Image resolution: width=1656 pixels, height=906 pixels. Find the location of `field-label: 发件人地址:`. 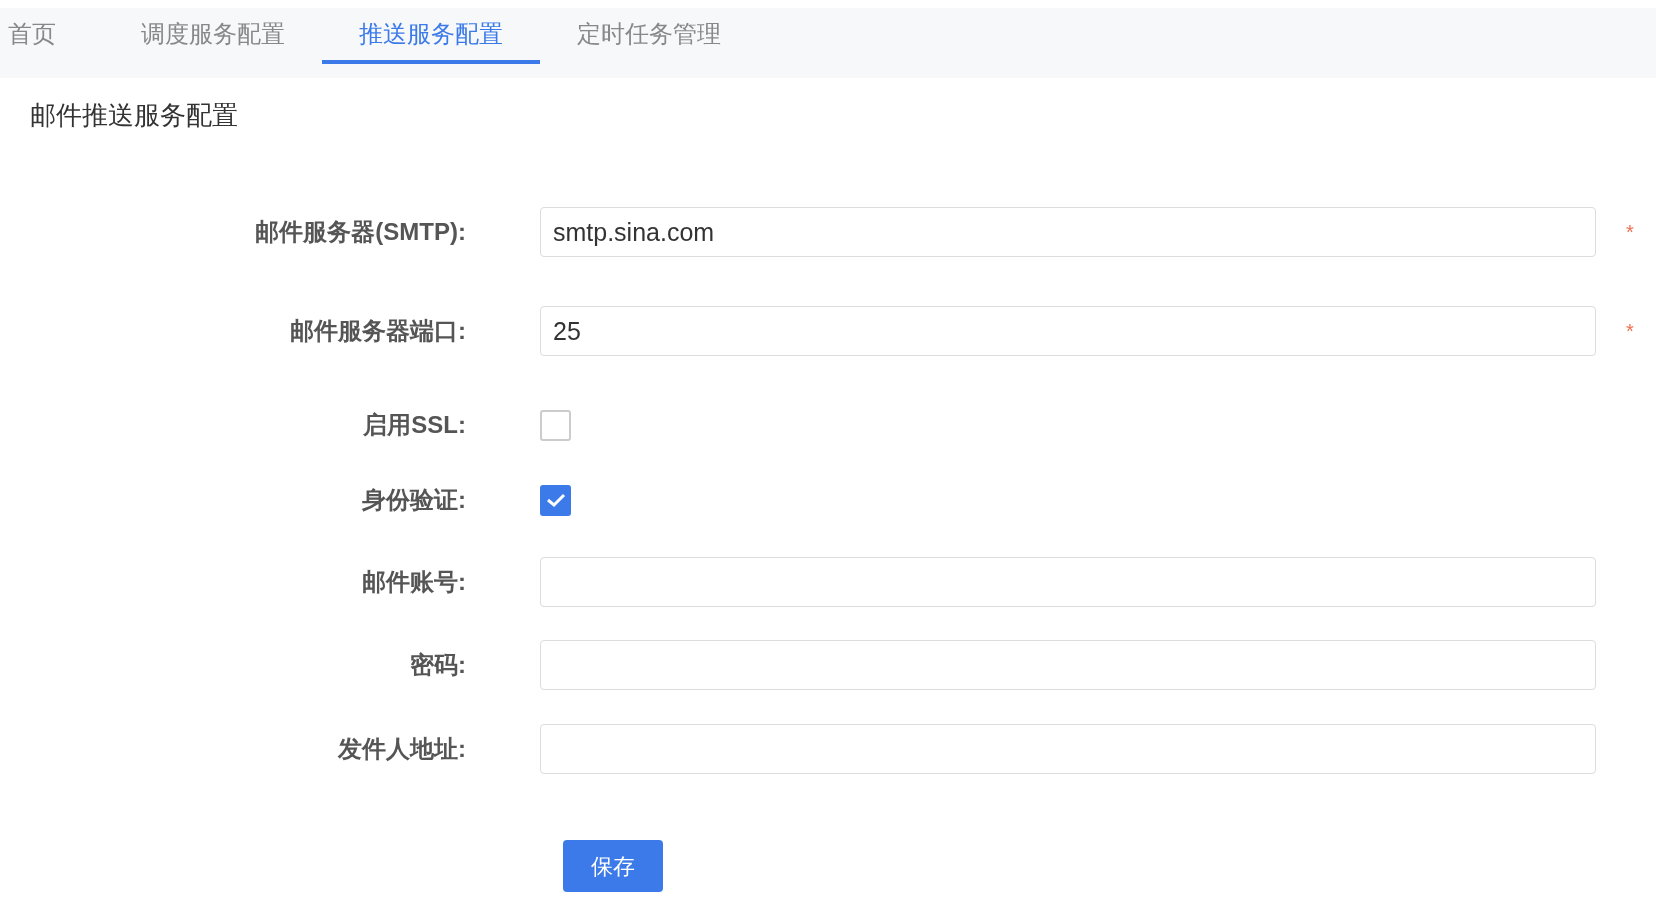

field-label: 发件人地址: is located at coordinates (402, 749).